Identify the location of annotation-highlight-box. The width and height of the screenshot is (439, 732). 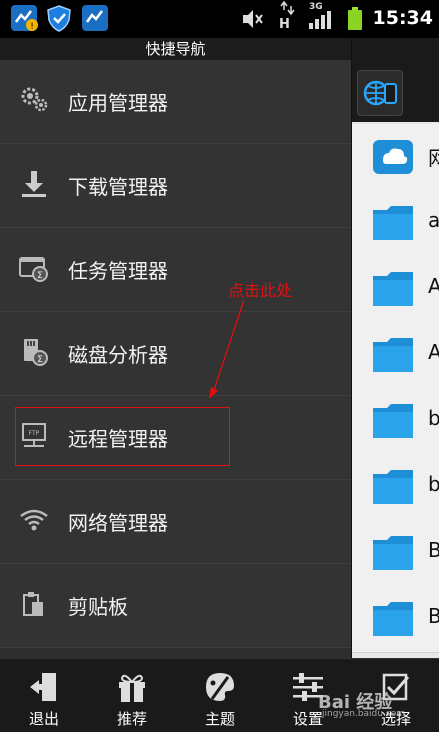
(122, 436).